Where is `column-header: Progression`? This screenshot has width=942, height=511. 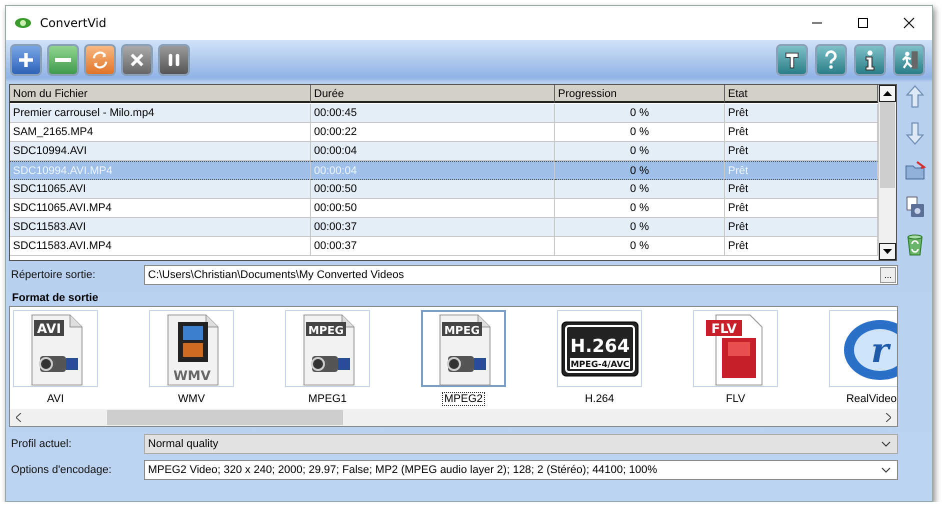
column-header: Progression is located at coordinates (640, 94).